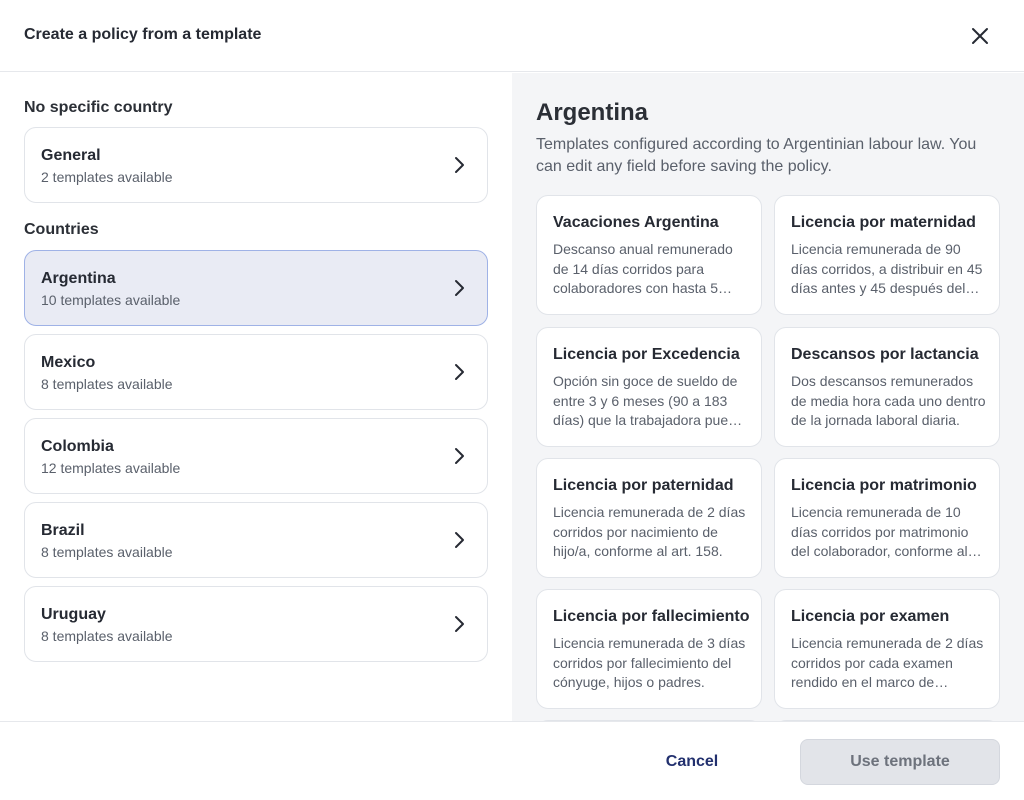 This screenshot has width=1024, height=800. Describe the element at coordinates (592, 112) in the screenshot. I see `country-title: Argentina` at that location.